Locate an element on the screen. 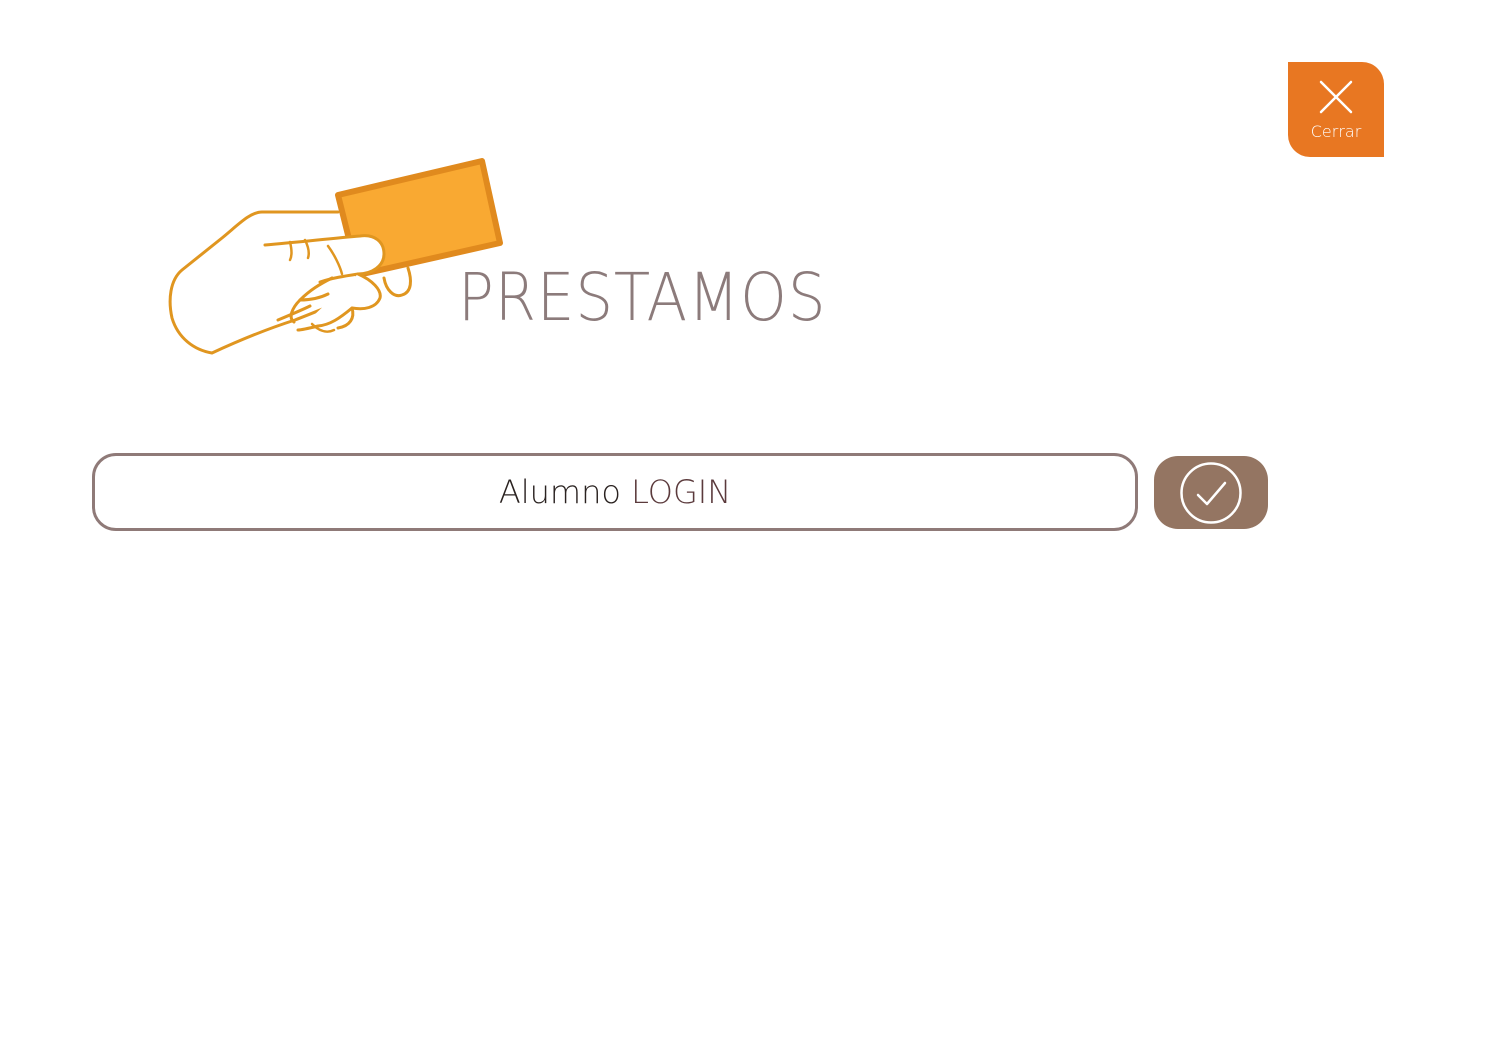  close-button-label: Cerrar is located at coordinates (1336, 131).